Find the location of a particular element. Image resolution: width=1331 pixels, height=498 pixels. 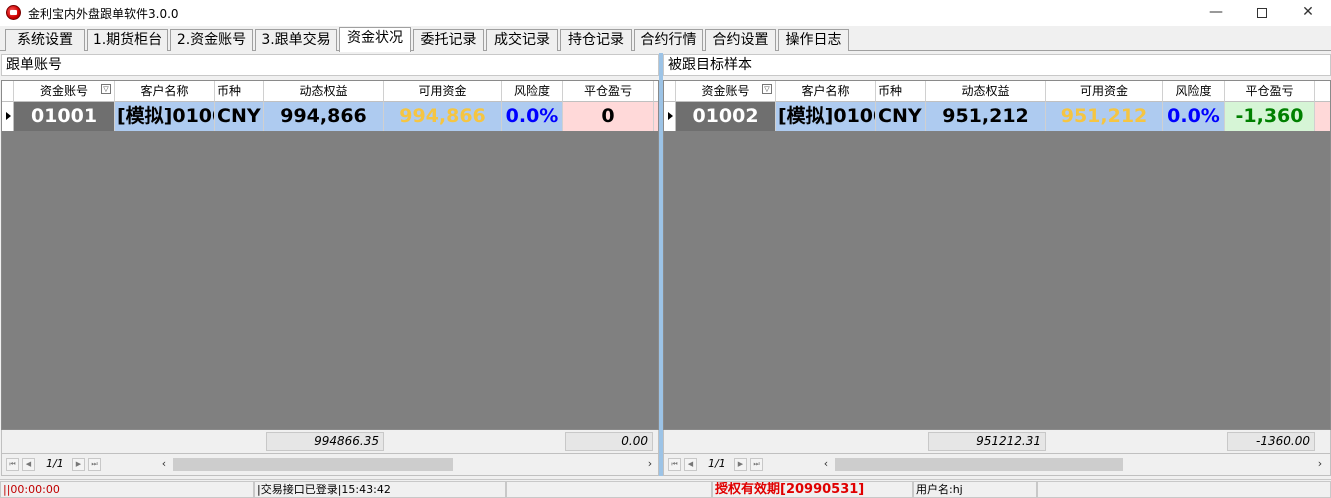

maximize-button is located at coordinates (1262, 13).